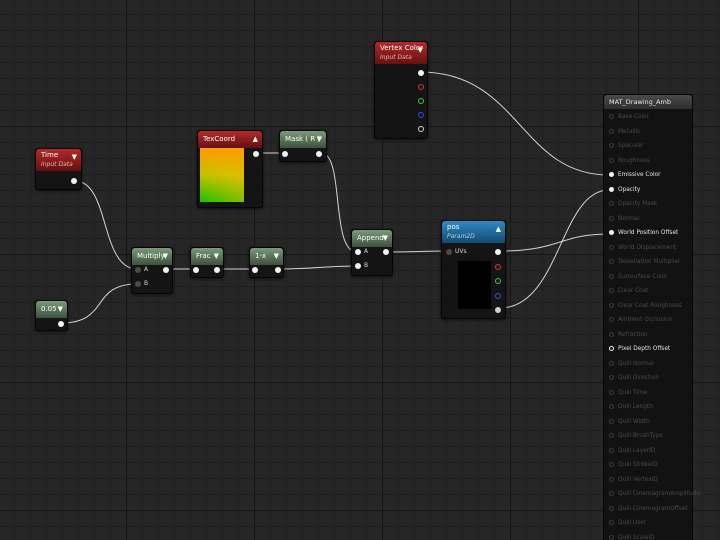  What do you see at coordinates (648, 102) in the screenshot?
I see `material-title: MAT_Drawing_Amb` at bounding box center [648, 102].